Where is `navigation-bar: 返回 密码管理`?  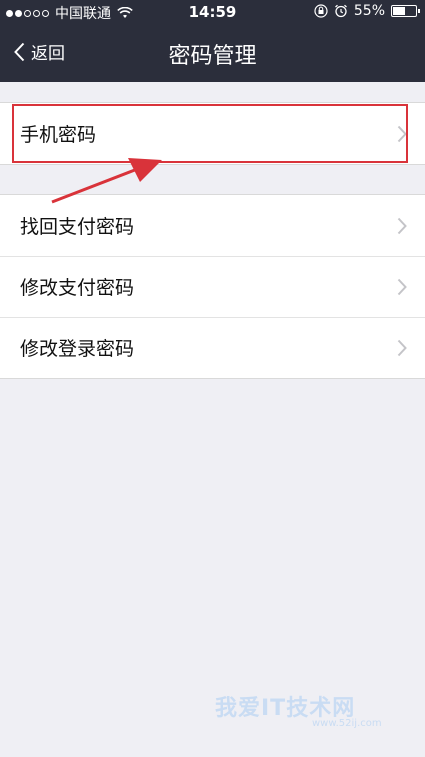 navigation-bar: 返回 密码管理 is located at coordinates (212, 53).